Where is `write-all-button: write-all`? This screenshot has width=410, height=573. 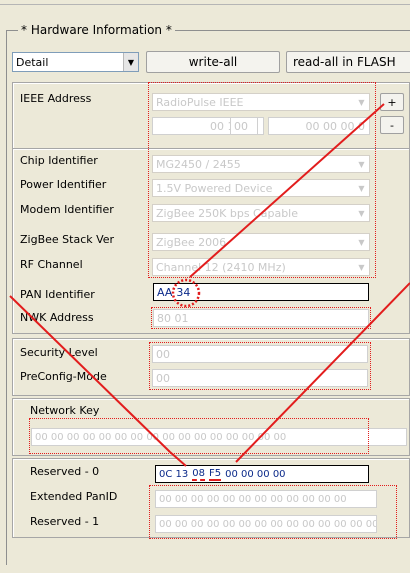 write-all-button: write-all is located at coordinates (213, 62).